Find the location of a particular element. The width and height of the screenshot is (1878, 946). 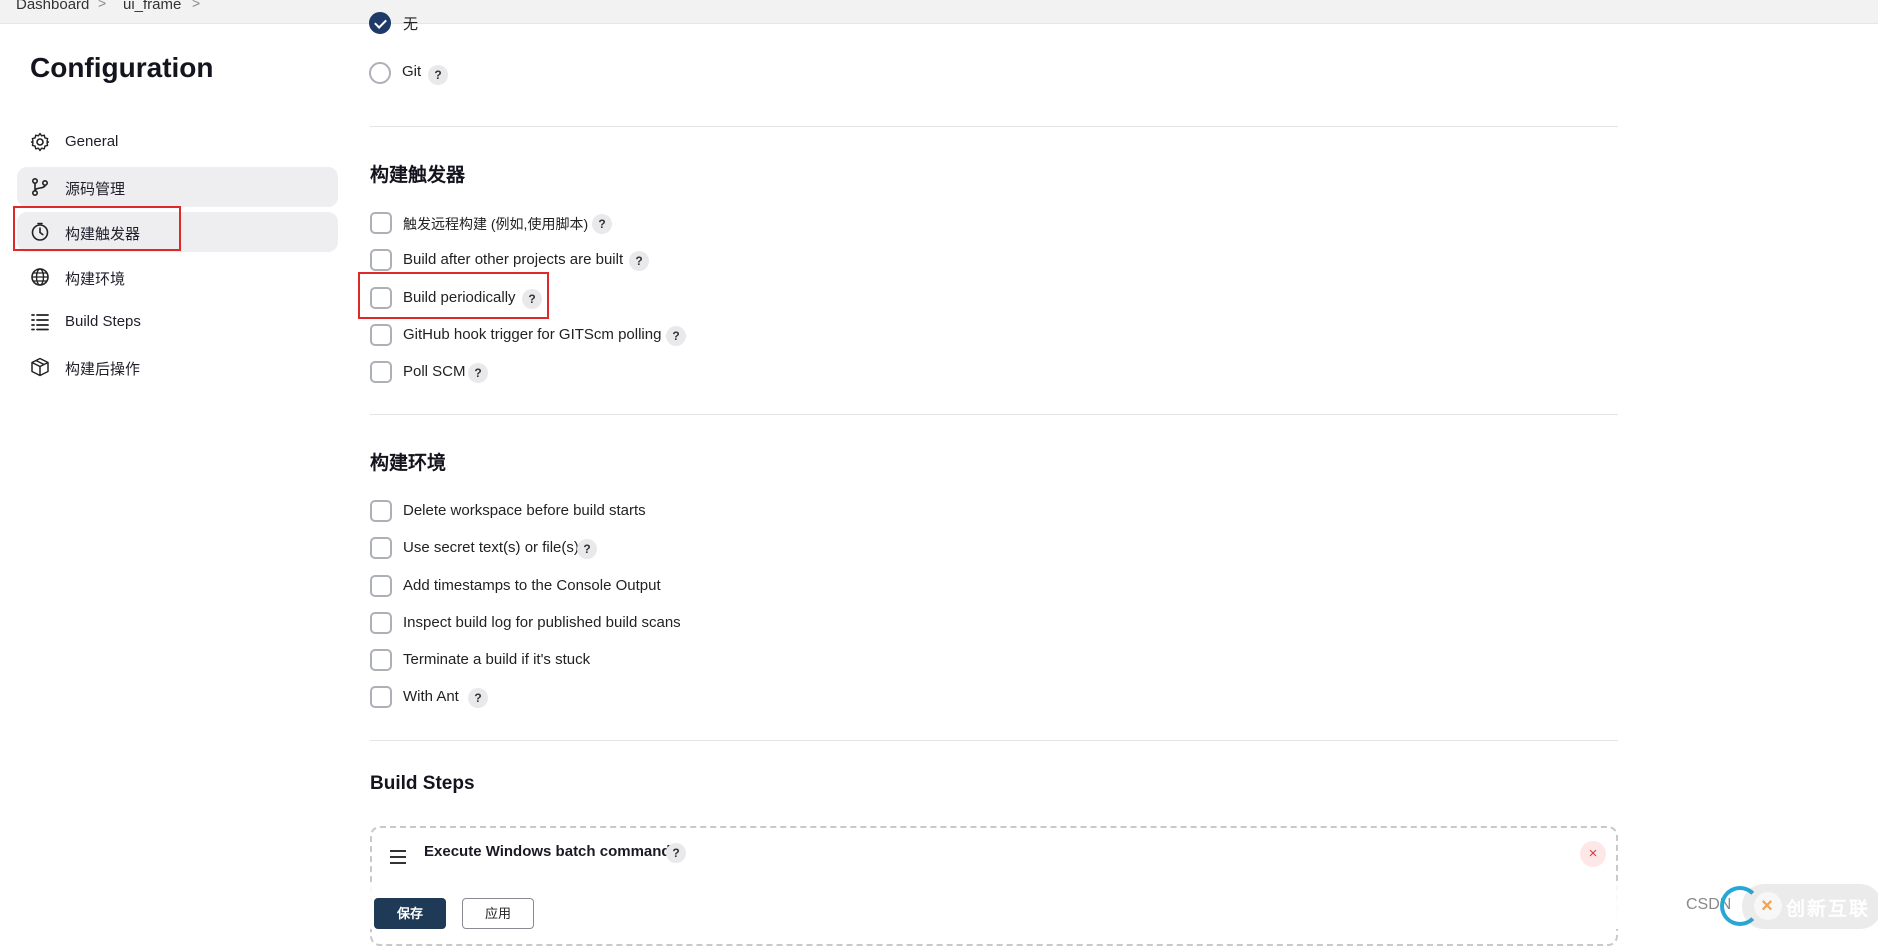

brand-mark-icon: × is located at coordinates (1768, 906).